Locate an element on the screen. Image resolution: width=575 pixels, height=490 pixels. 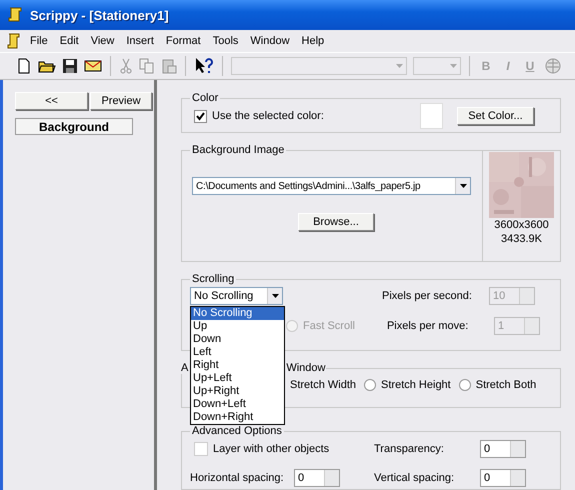
sidebar-button: Preview is located at coordinates (121, 101).